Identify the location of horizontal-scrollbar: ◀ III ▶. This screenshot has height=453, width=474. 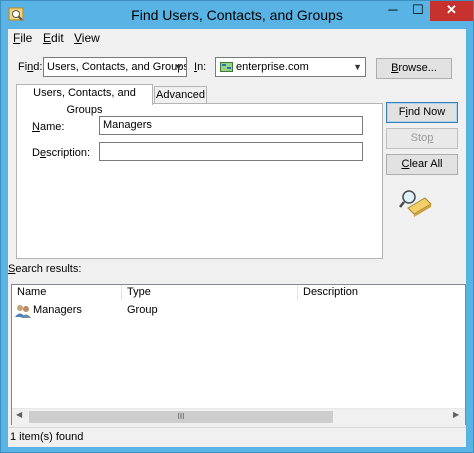
(238, 416).